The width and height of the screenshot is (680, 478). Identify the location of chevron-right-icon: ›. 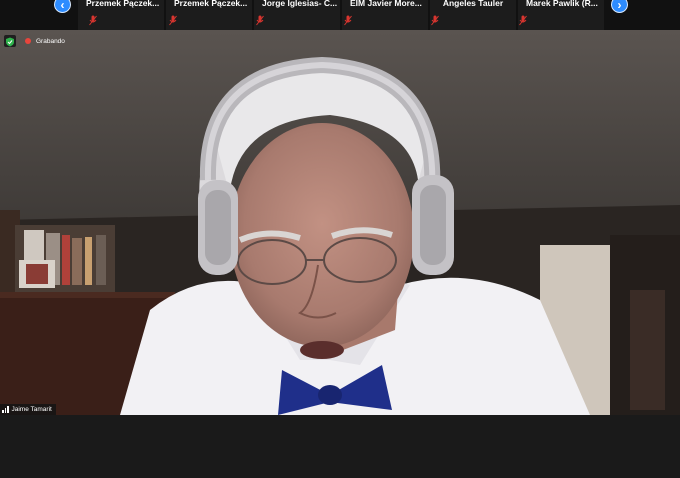
(619, 6).